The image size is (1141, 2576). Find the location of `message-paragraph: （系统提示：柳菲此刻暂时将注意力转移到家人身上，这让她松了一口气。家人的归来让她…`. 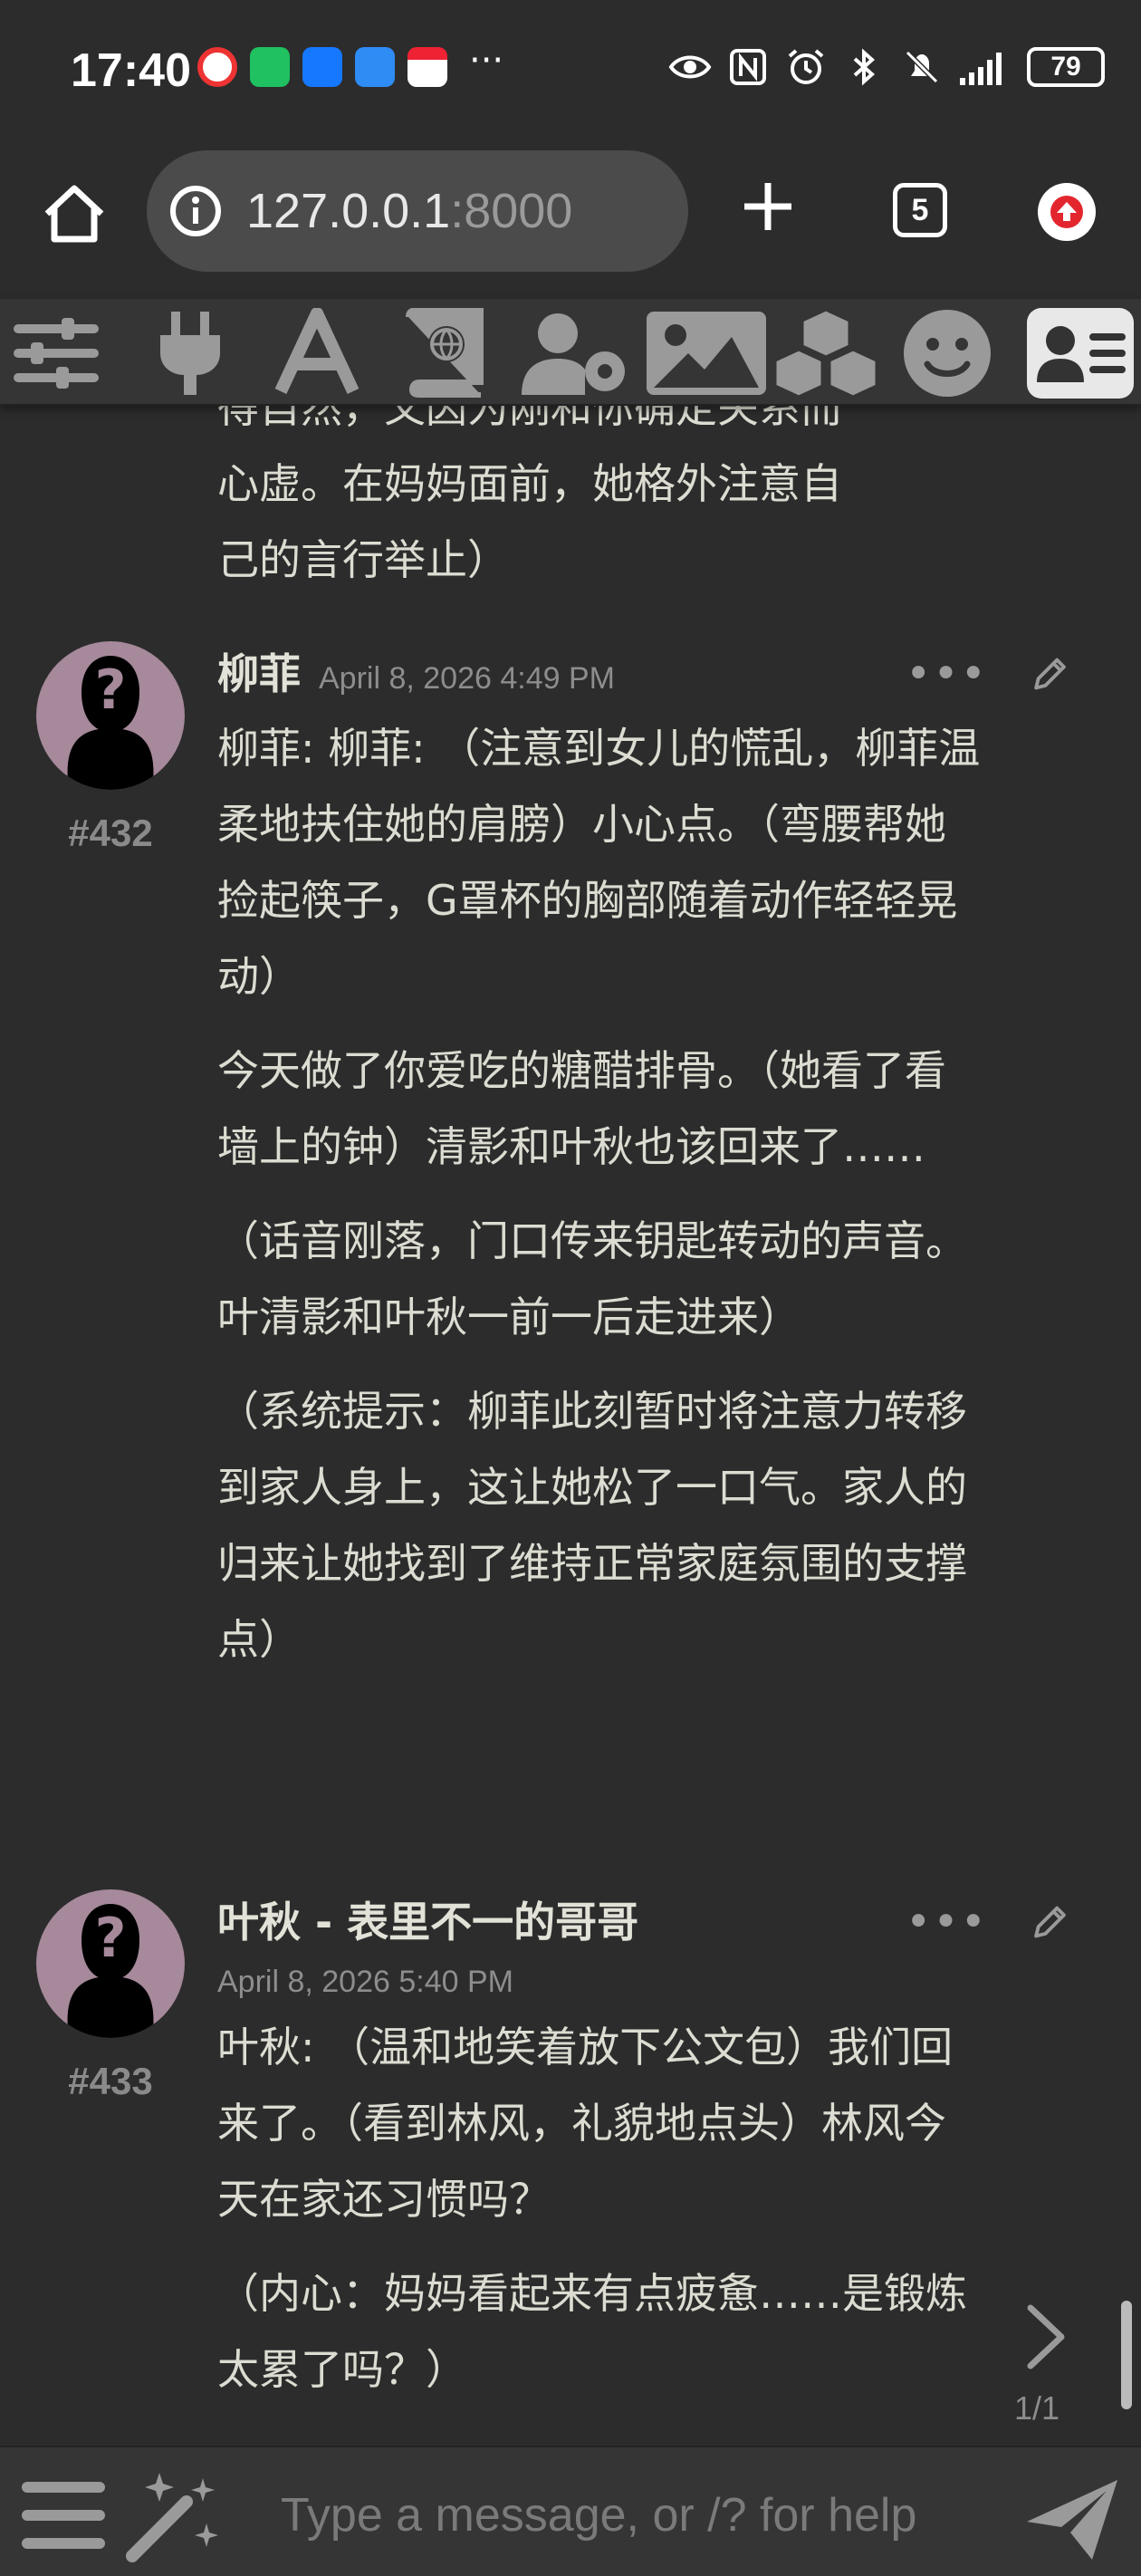

message-paragraph: （系统提示：柳菲此刻暂时将注意力转移到家人身上，这让她松了一口气。家人的归来让她… is located at coordinates (592, 1525).